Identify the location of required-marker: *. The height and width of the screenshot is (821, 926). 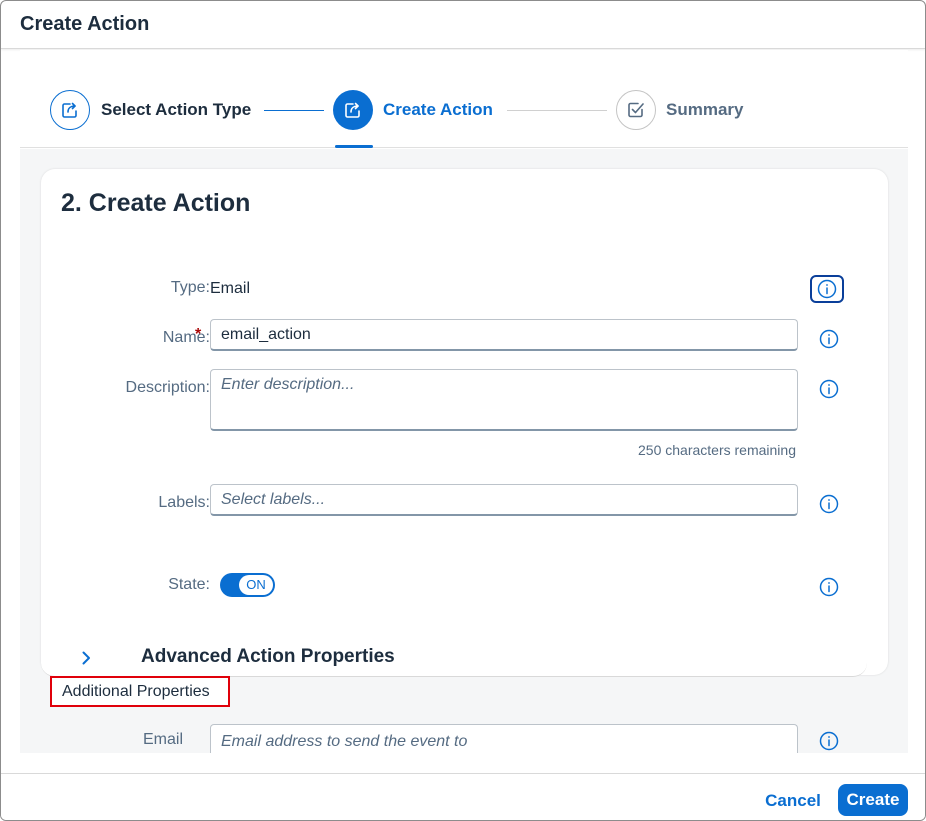
(198, 334).